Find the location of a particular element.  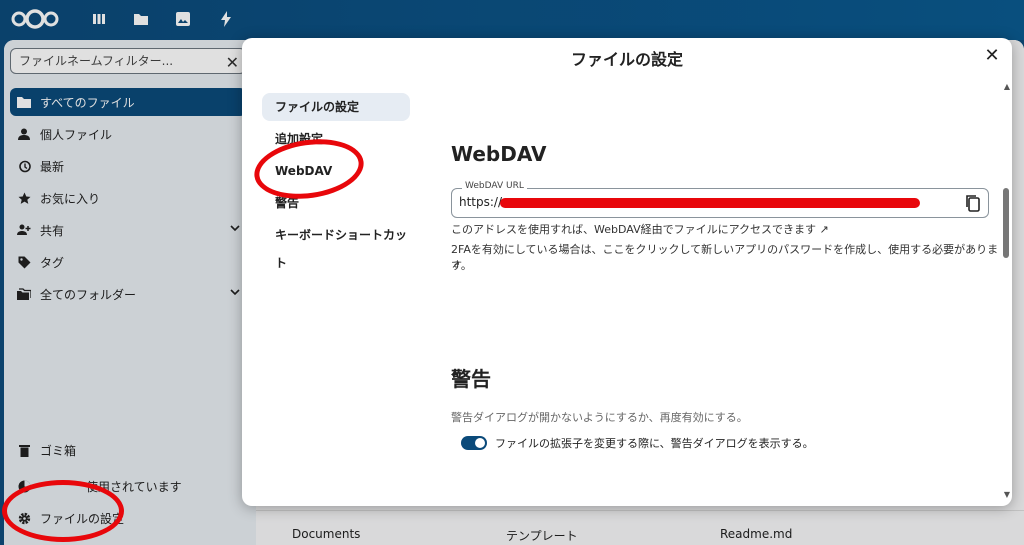

webdav-heading: WebDAV is located at coordinates (499, 154).